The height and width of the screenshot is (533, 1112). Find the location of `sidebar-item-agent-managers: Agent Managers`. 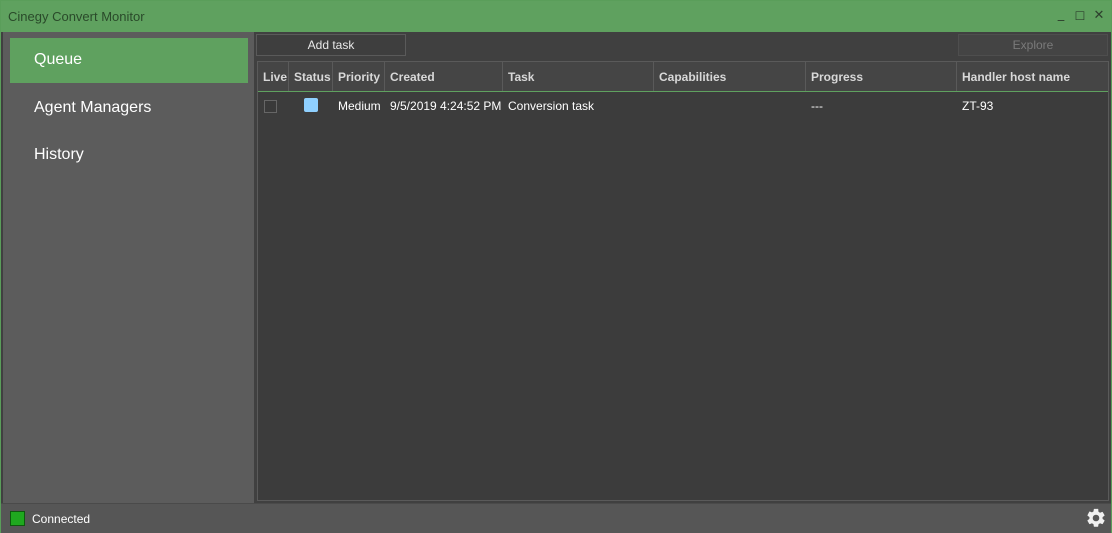

sidebar-item-agent-managers: Agent Managers is located at coordinates (129, 108).